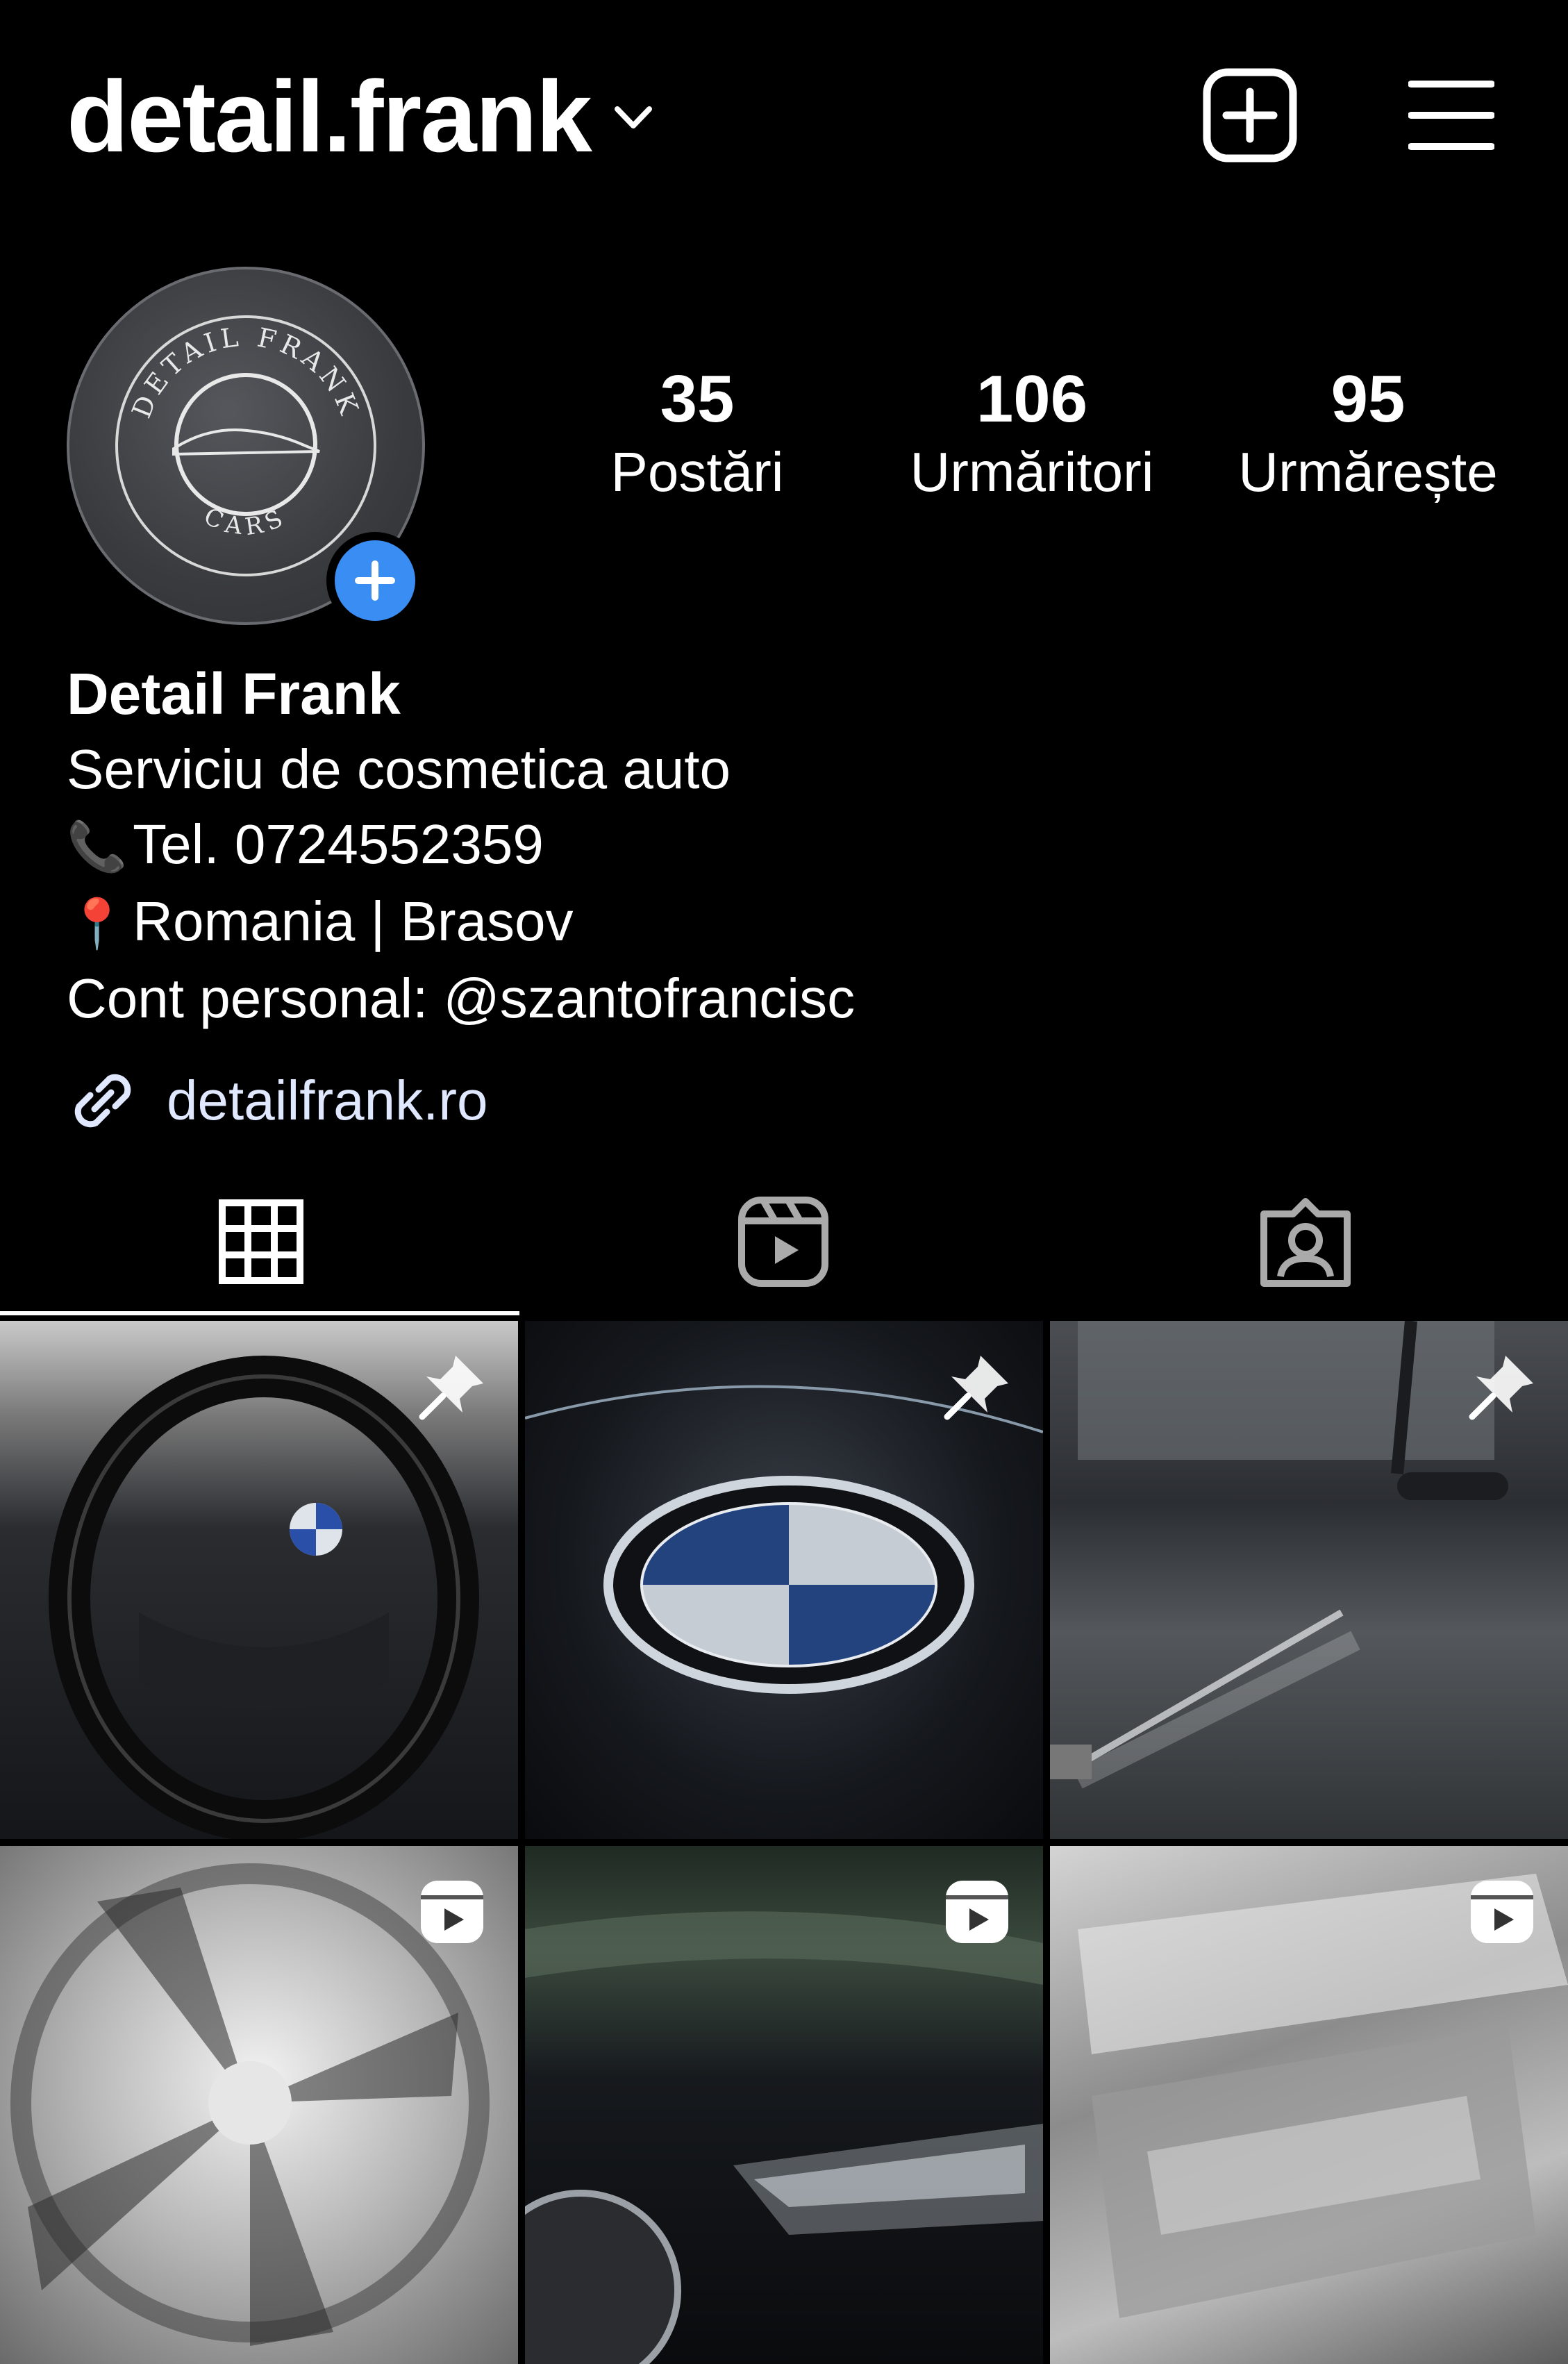 The image size is (1568, 2364). I want to click on posts-label: Postări, so click(697, 472).